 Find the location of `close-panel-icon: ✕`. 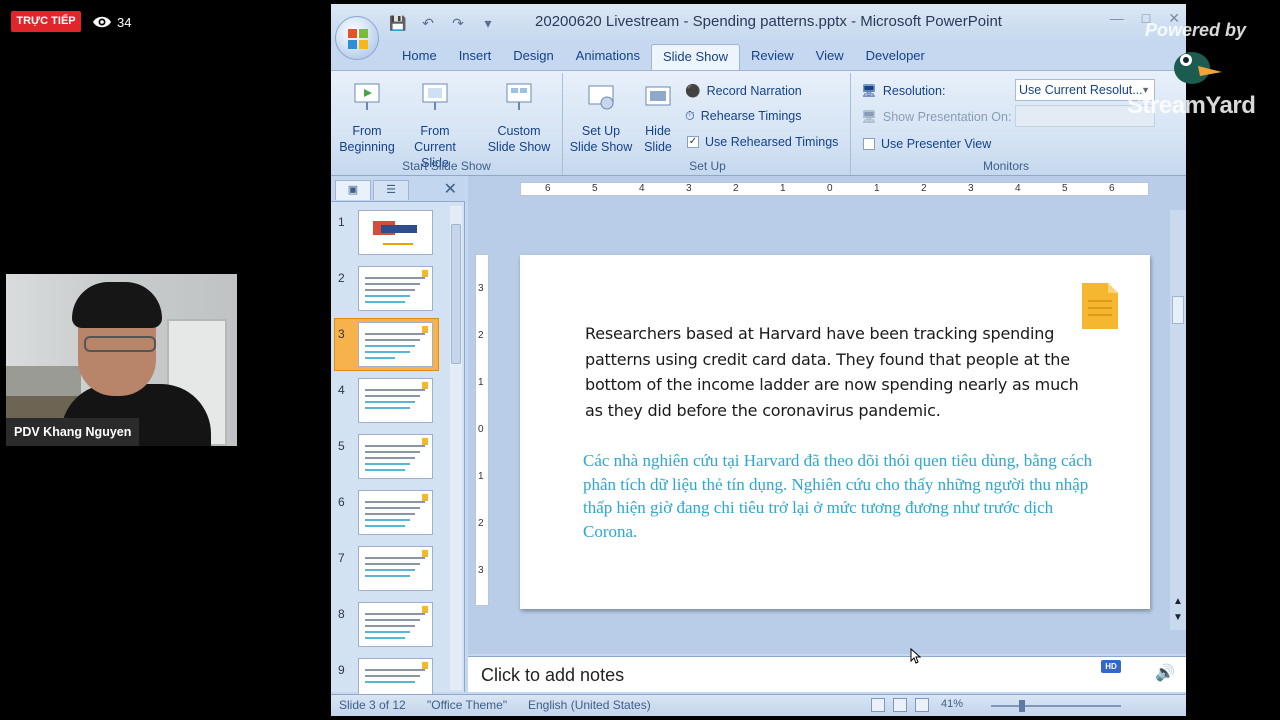

close-panel-icon: ✕ is located at coordinates (450, 189).